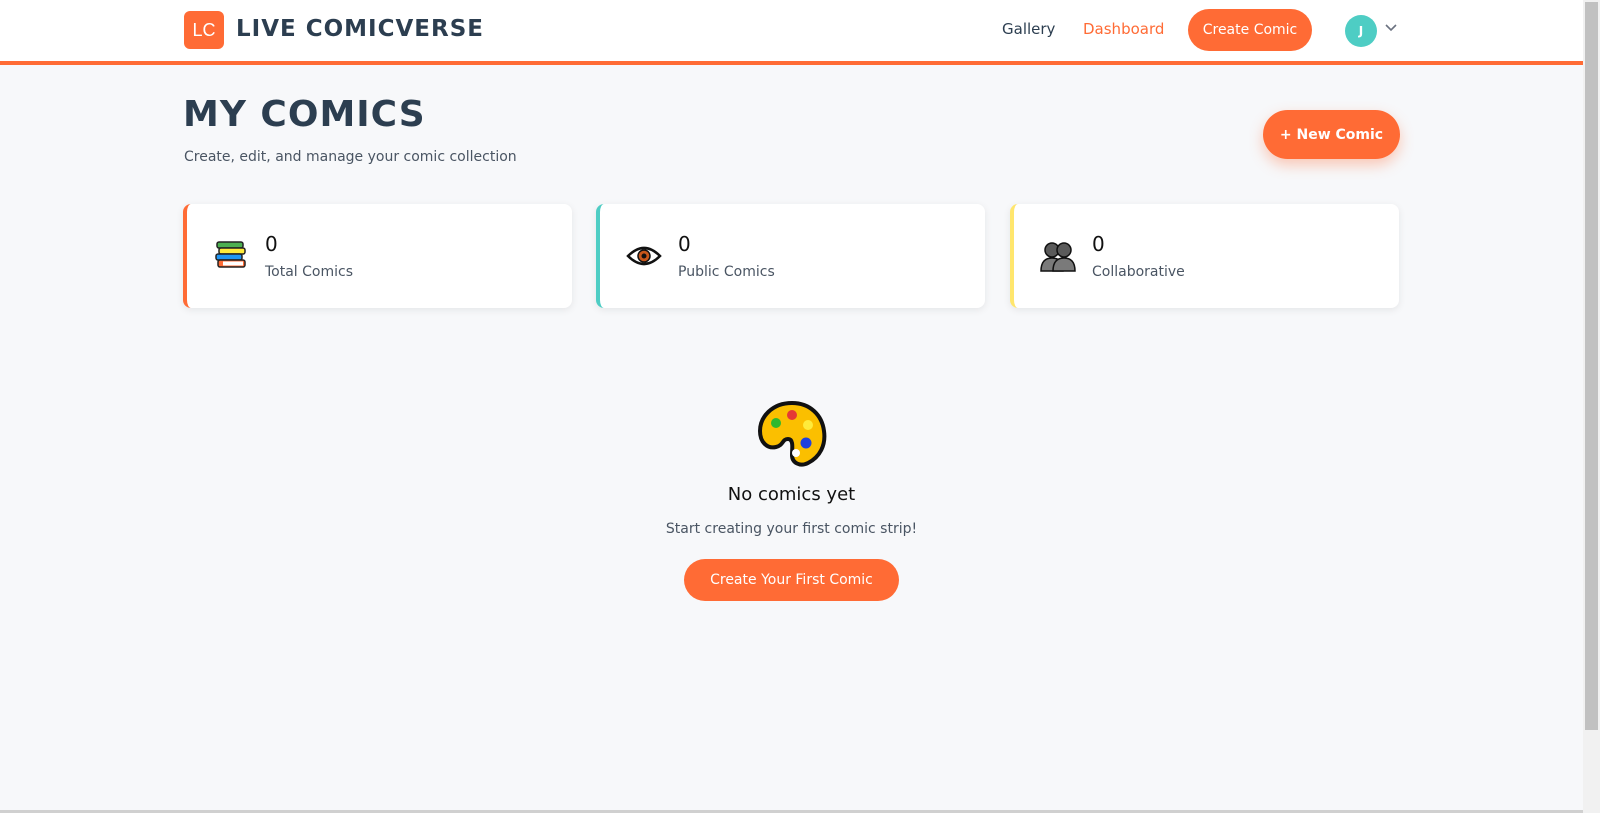 Image resolution: width=1600 pixels, height=813 pixels. I want to click on new-comic-button: + New Comic, so click(1331, 134).